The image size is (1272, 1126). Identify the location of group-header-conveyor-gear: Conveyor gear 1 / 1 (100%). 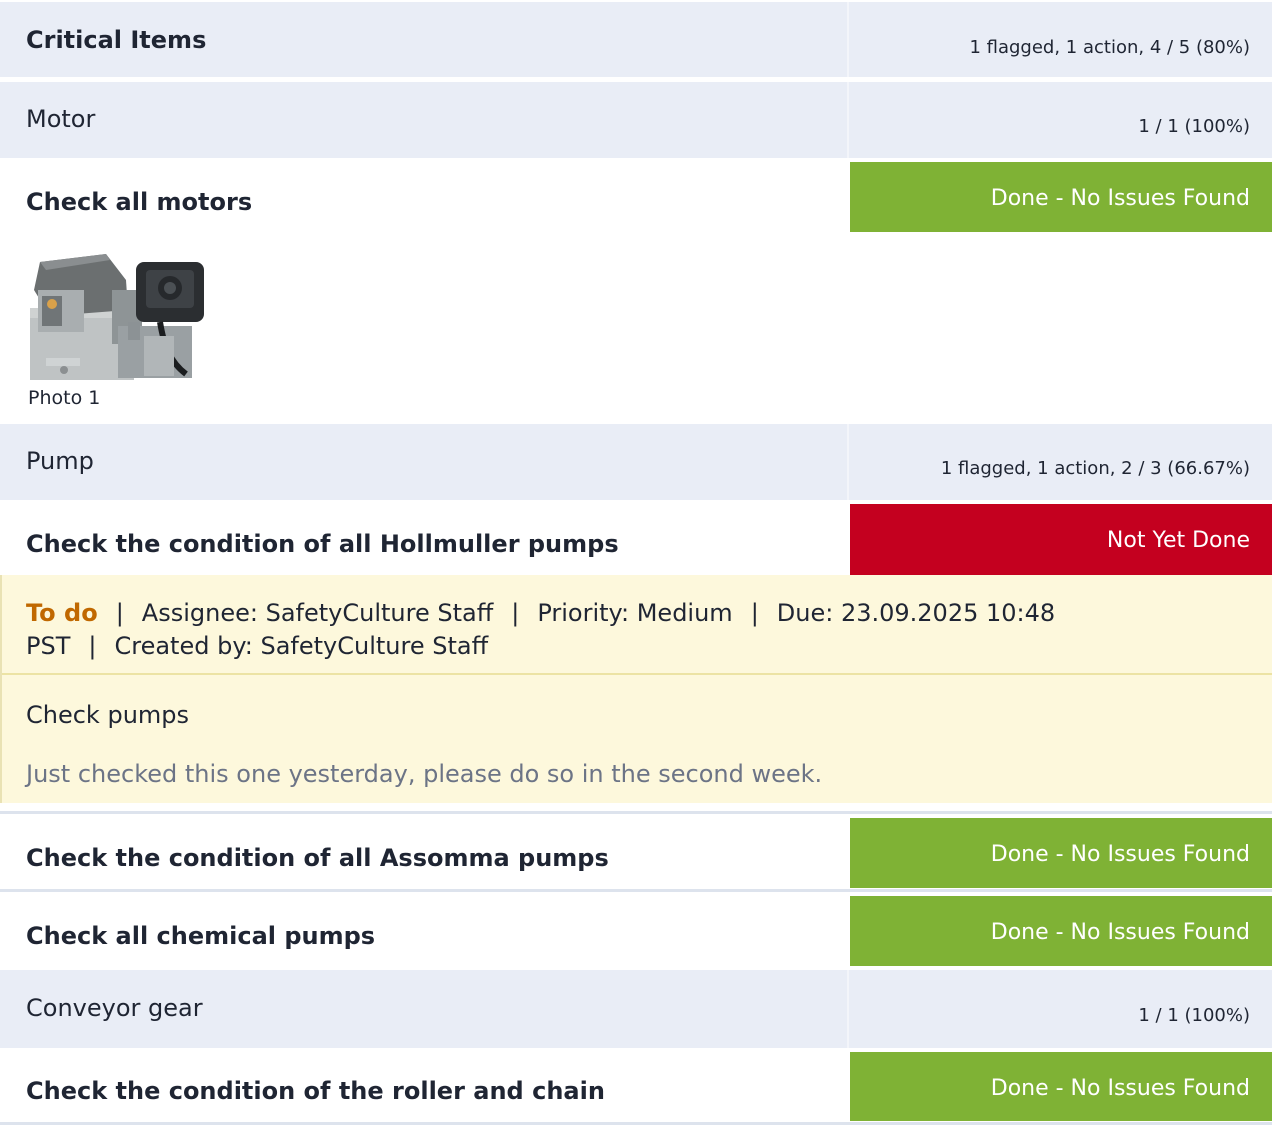
(636, 1008).